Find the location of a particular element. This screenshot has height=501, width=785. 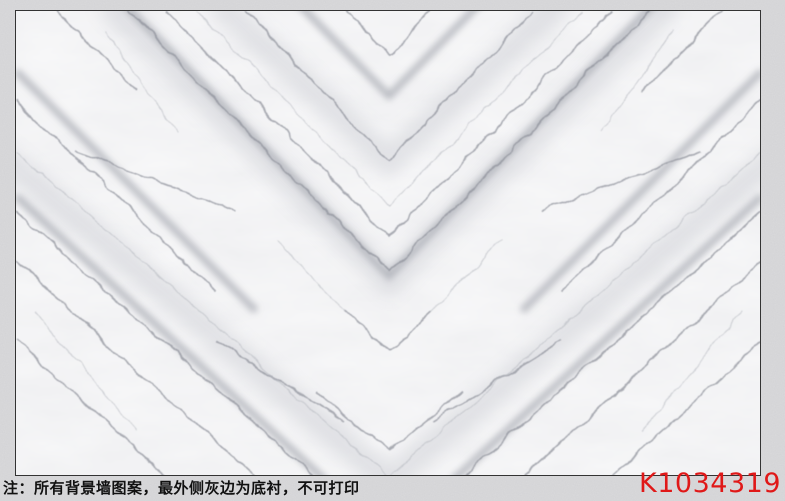

printing-note: 注：所有背景墙图案，最外侧灰边为底衬，不可打印 is located at coordinates (181, 488).